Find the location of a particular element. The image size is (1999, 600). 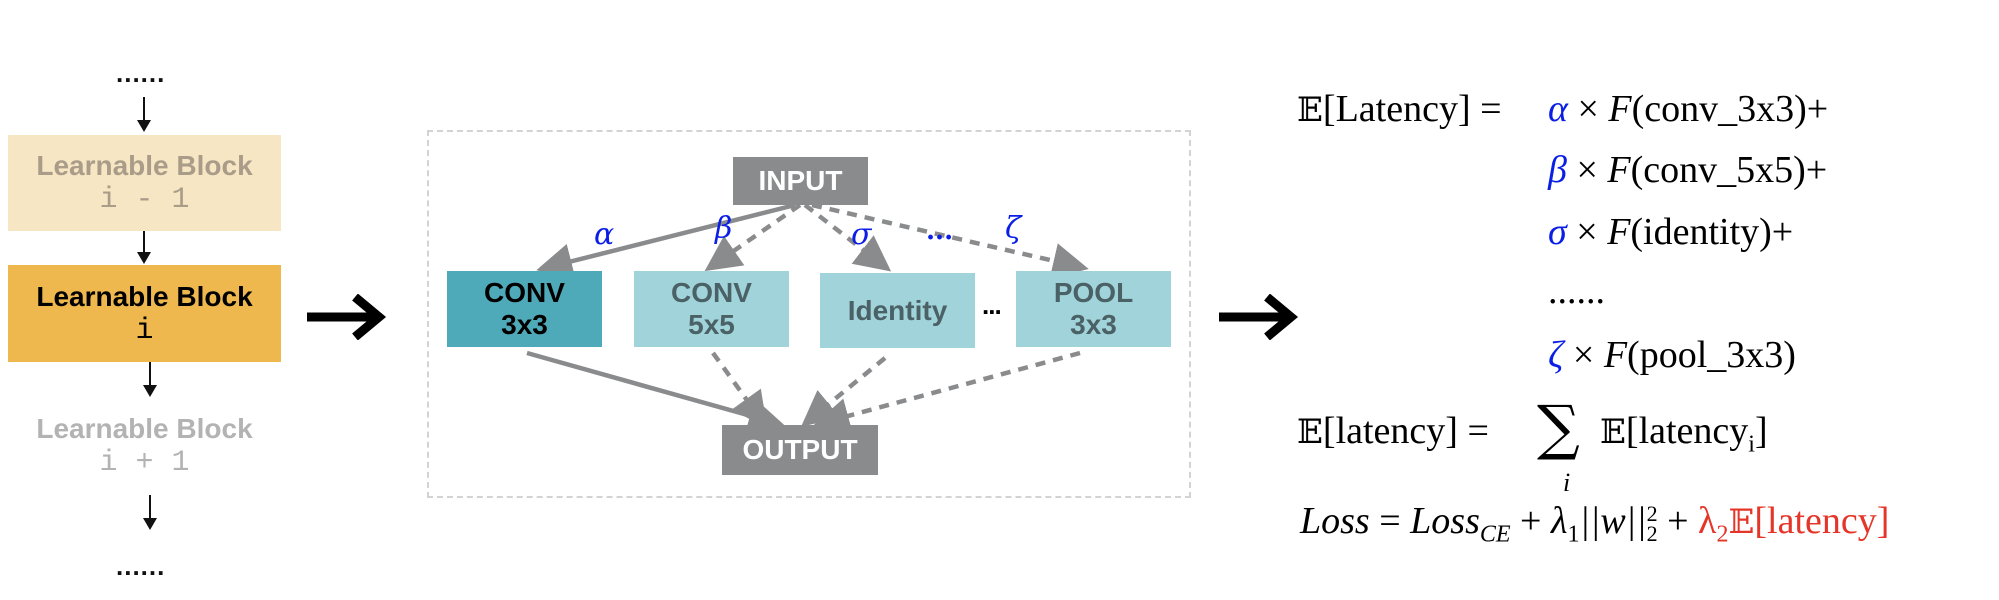

weight-alpha: α is located at coordinates (604, 234).